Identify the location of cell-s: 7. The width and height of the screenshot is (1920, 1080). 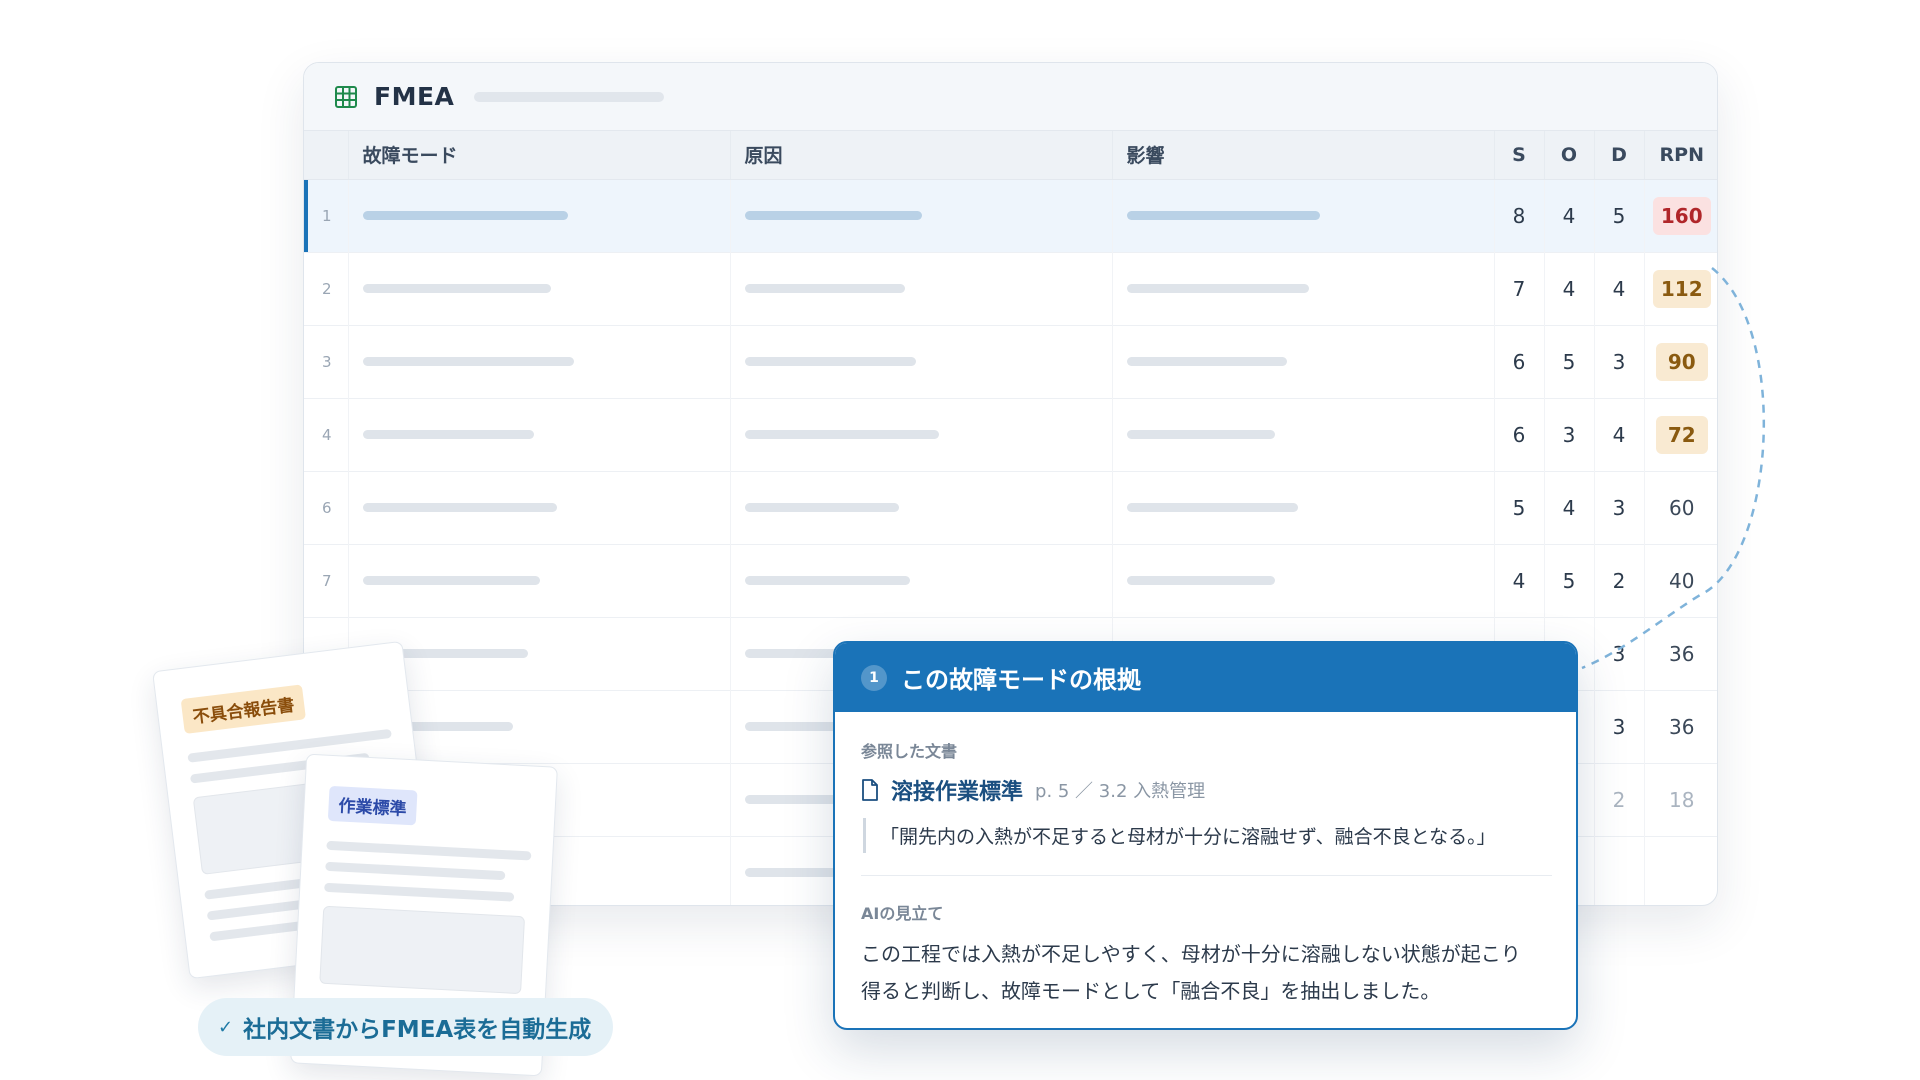
(1518, 288).